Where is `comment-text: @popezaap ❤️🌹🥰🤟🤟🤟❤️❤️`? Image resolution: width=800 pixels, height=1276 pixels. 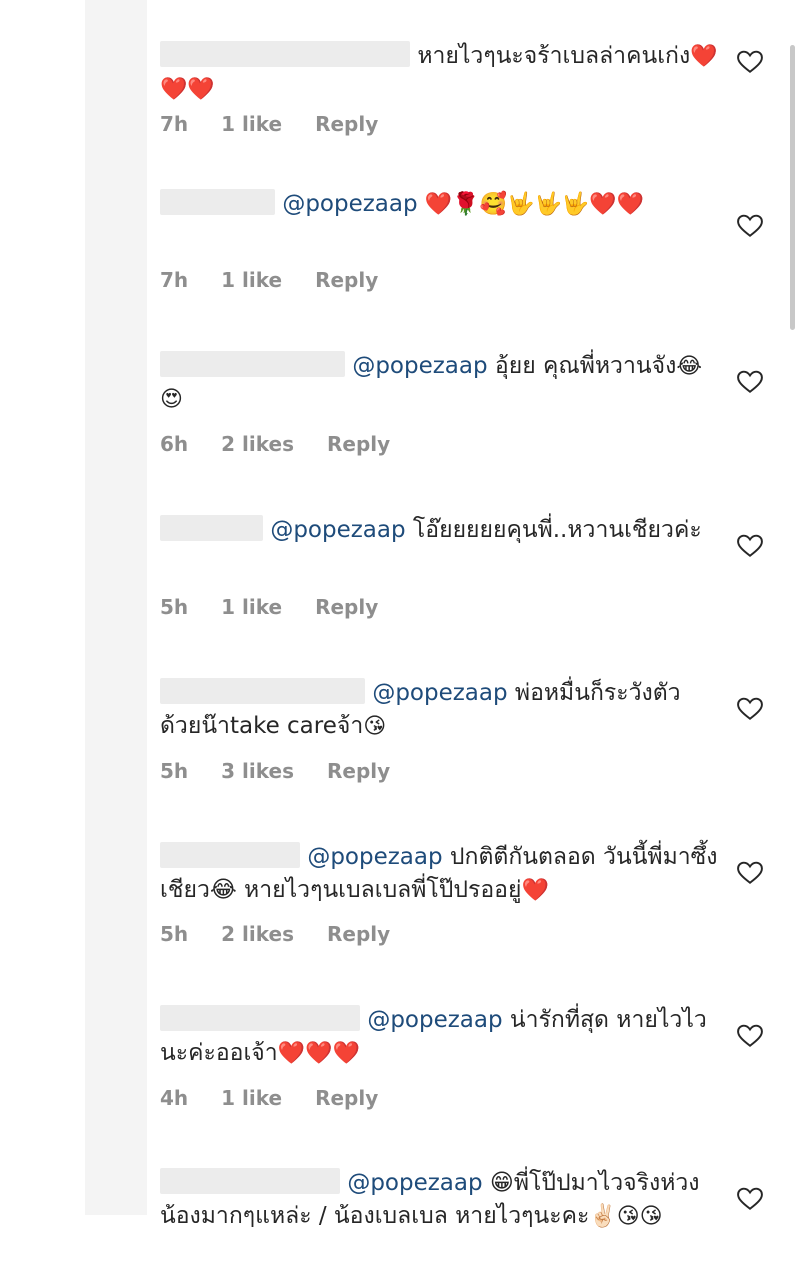 comment-text: @popezaap ❤️🌹🥰🤟🤟🤟❤️❤️ is located at coordinates (440, 204).